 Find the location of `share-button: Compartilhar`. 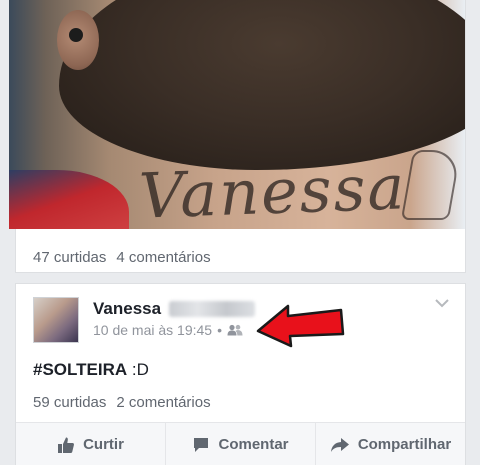

share-button: Compartilhar is located at coordinates (390, 444).